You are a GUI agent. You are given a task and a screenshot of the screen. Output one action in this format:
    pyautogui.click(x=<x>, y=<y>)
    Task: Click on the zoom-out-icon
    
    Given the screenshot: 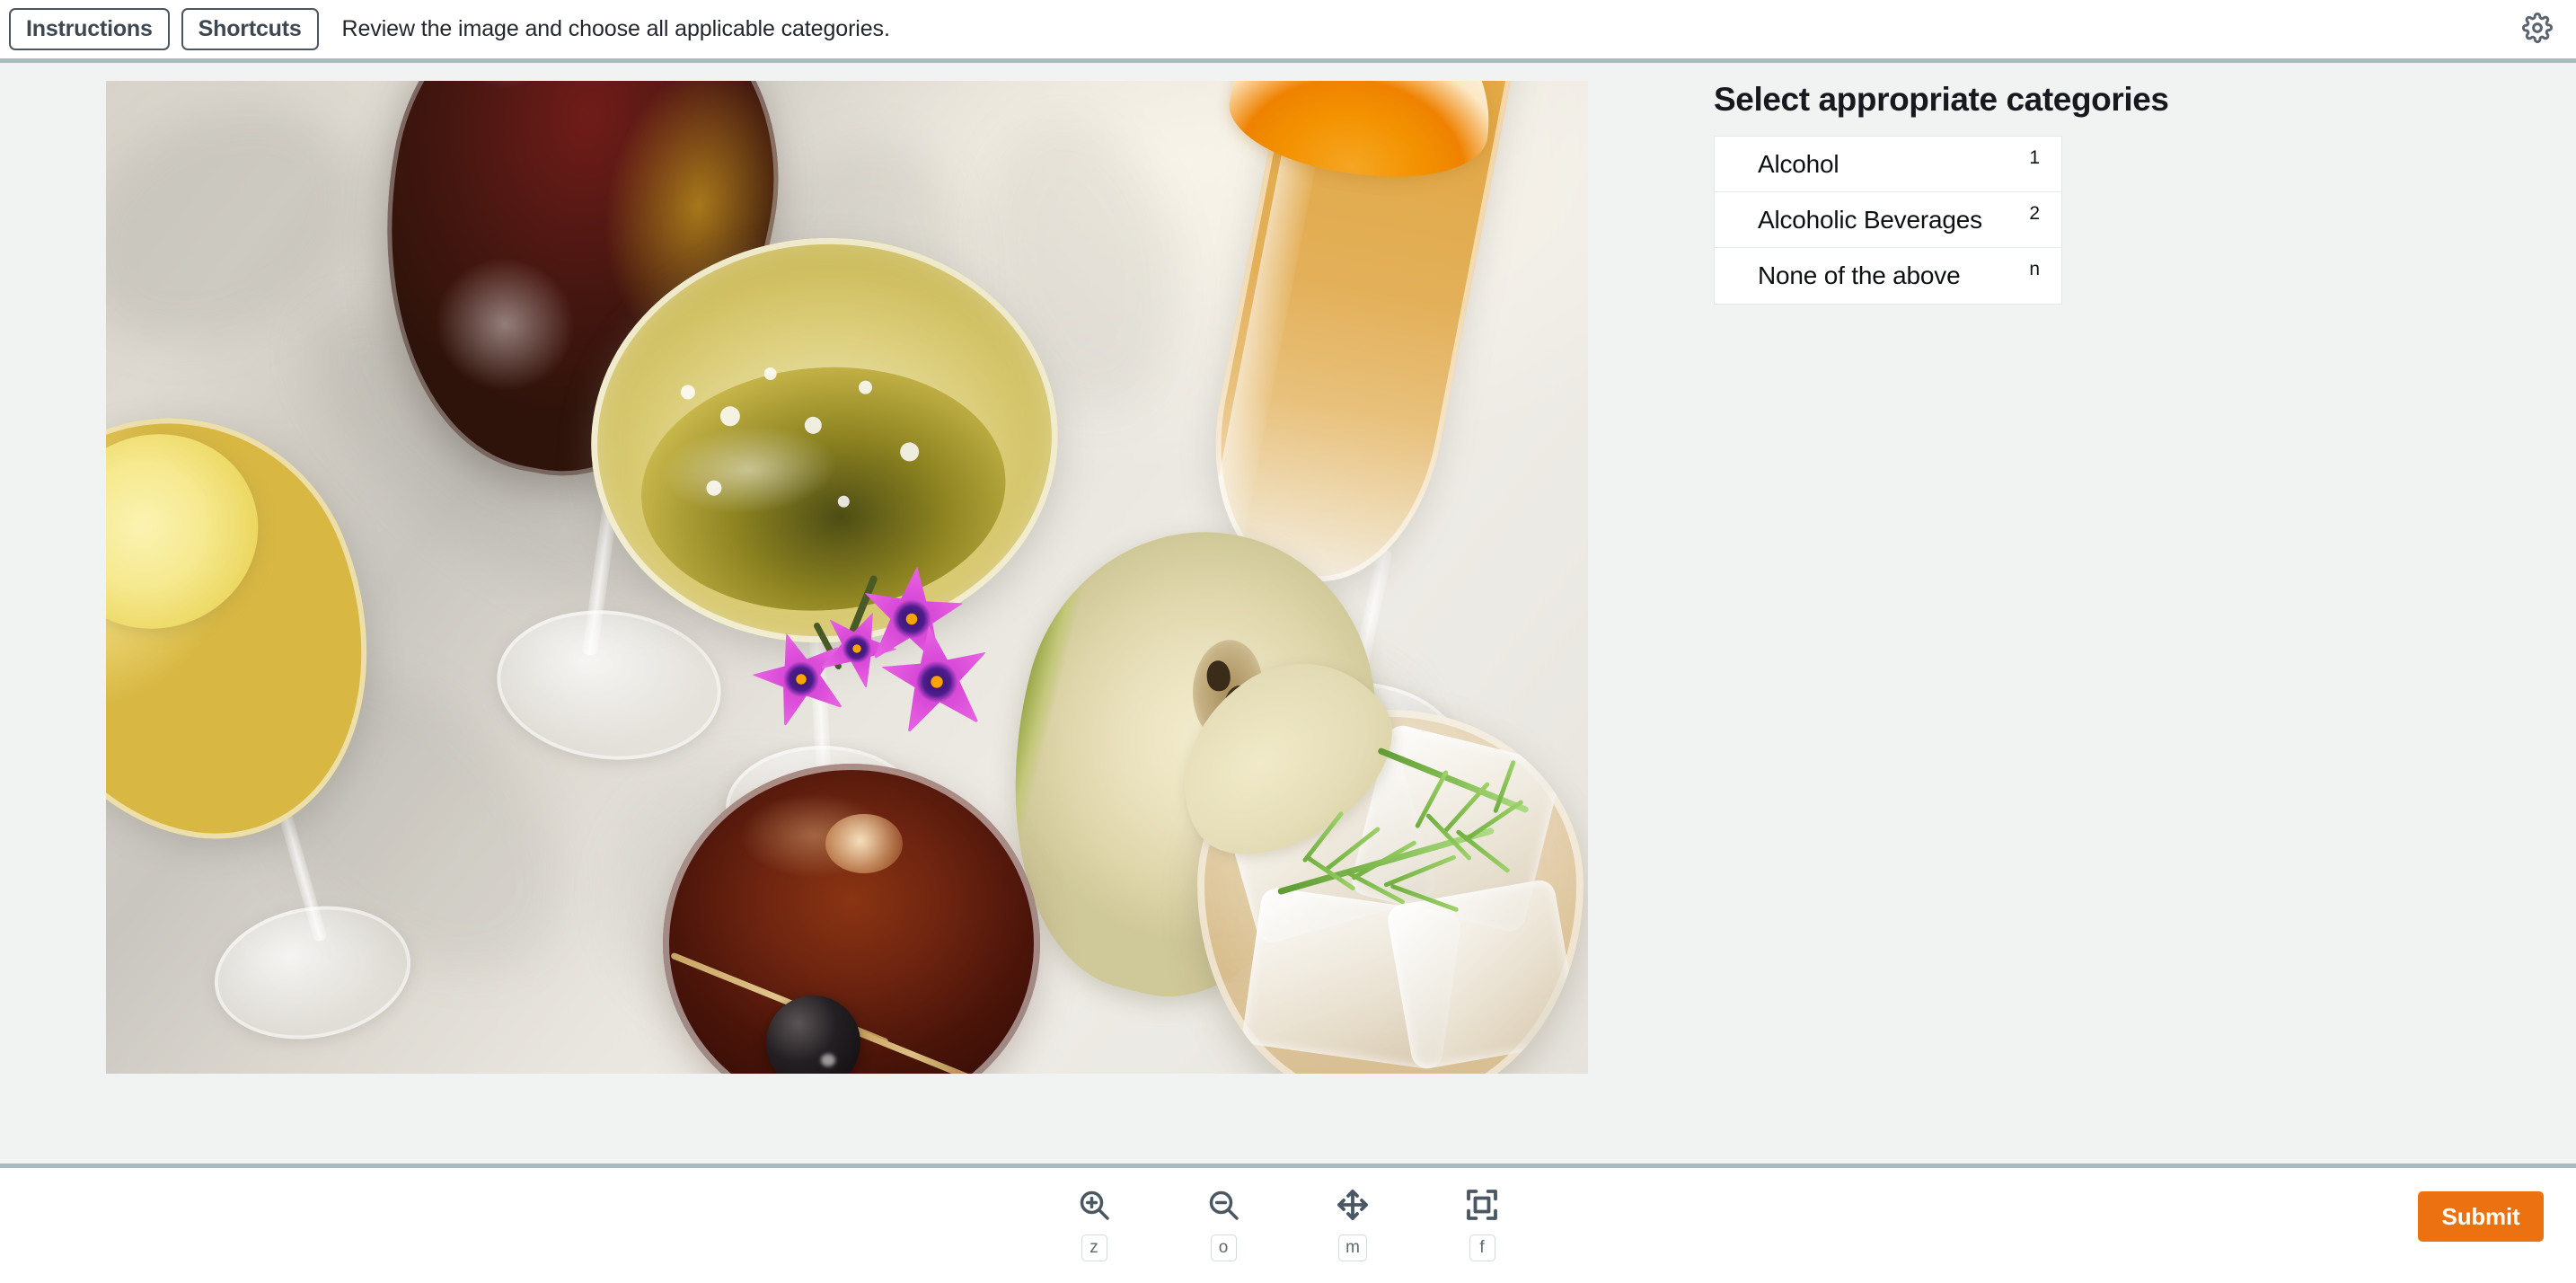 What is the action you would take?
    pyautogui.click(x=1223, y=1204)
    